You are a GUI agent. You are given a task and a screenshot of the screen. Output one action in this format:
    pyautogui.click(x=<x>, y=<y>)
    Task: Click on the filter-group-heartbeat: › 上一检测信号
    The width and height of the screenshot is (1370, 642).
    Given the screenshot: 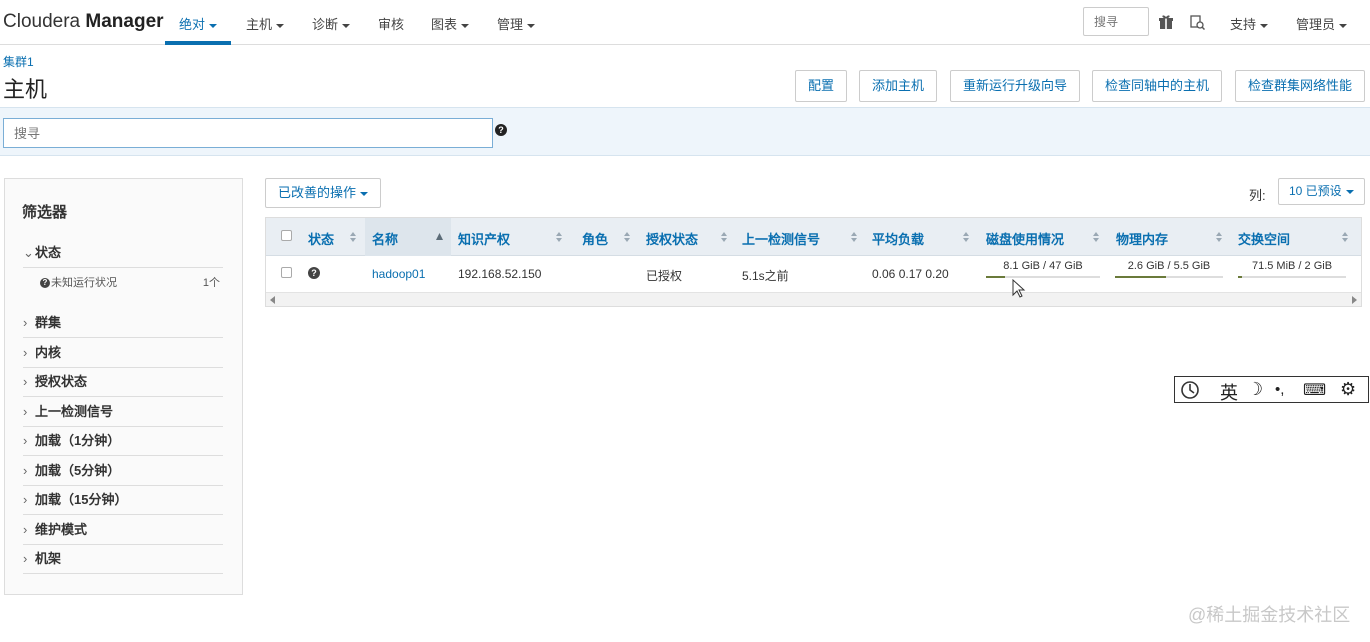 What is the action you would take?
    pyautogui.click(x=123, y=414)
    